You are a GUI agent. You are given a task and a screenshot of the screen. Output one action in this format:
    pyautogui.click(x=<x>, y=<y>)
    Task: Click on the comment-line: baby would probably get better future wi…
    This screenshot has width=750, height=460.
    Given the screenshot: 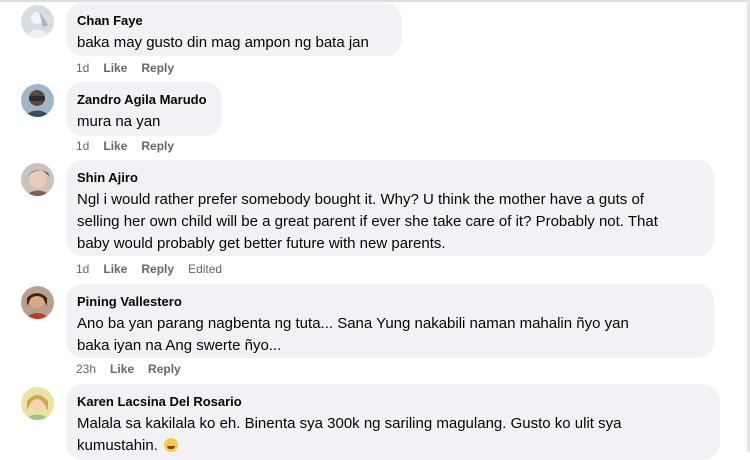 What is the action you would take?
    pyautogui.click(x=261, y=243)
    